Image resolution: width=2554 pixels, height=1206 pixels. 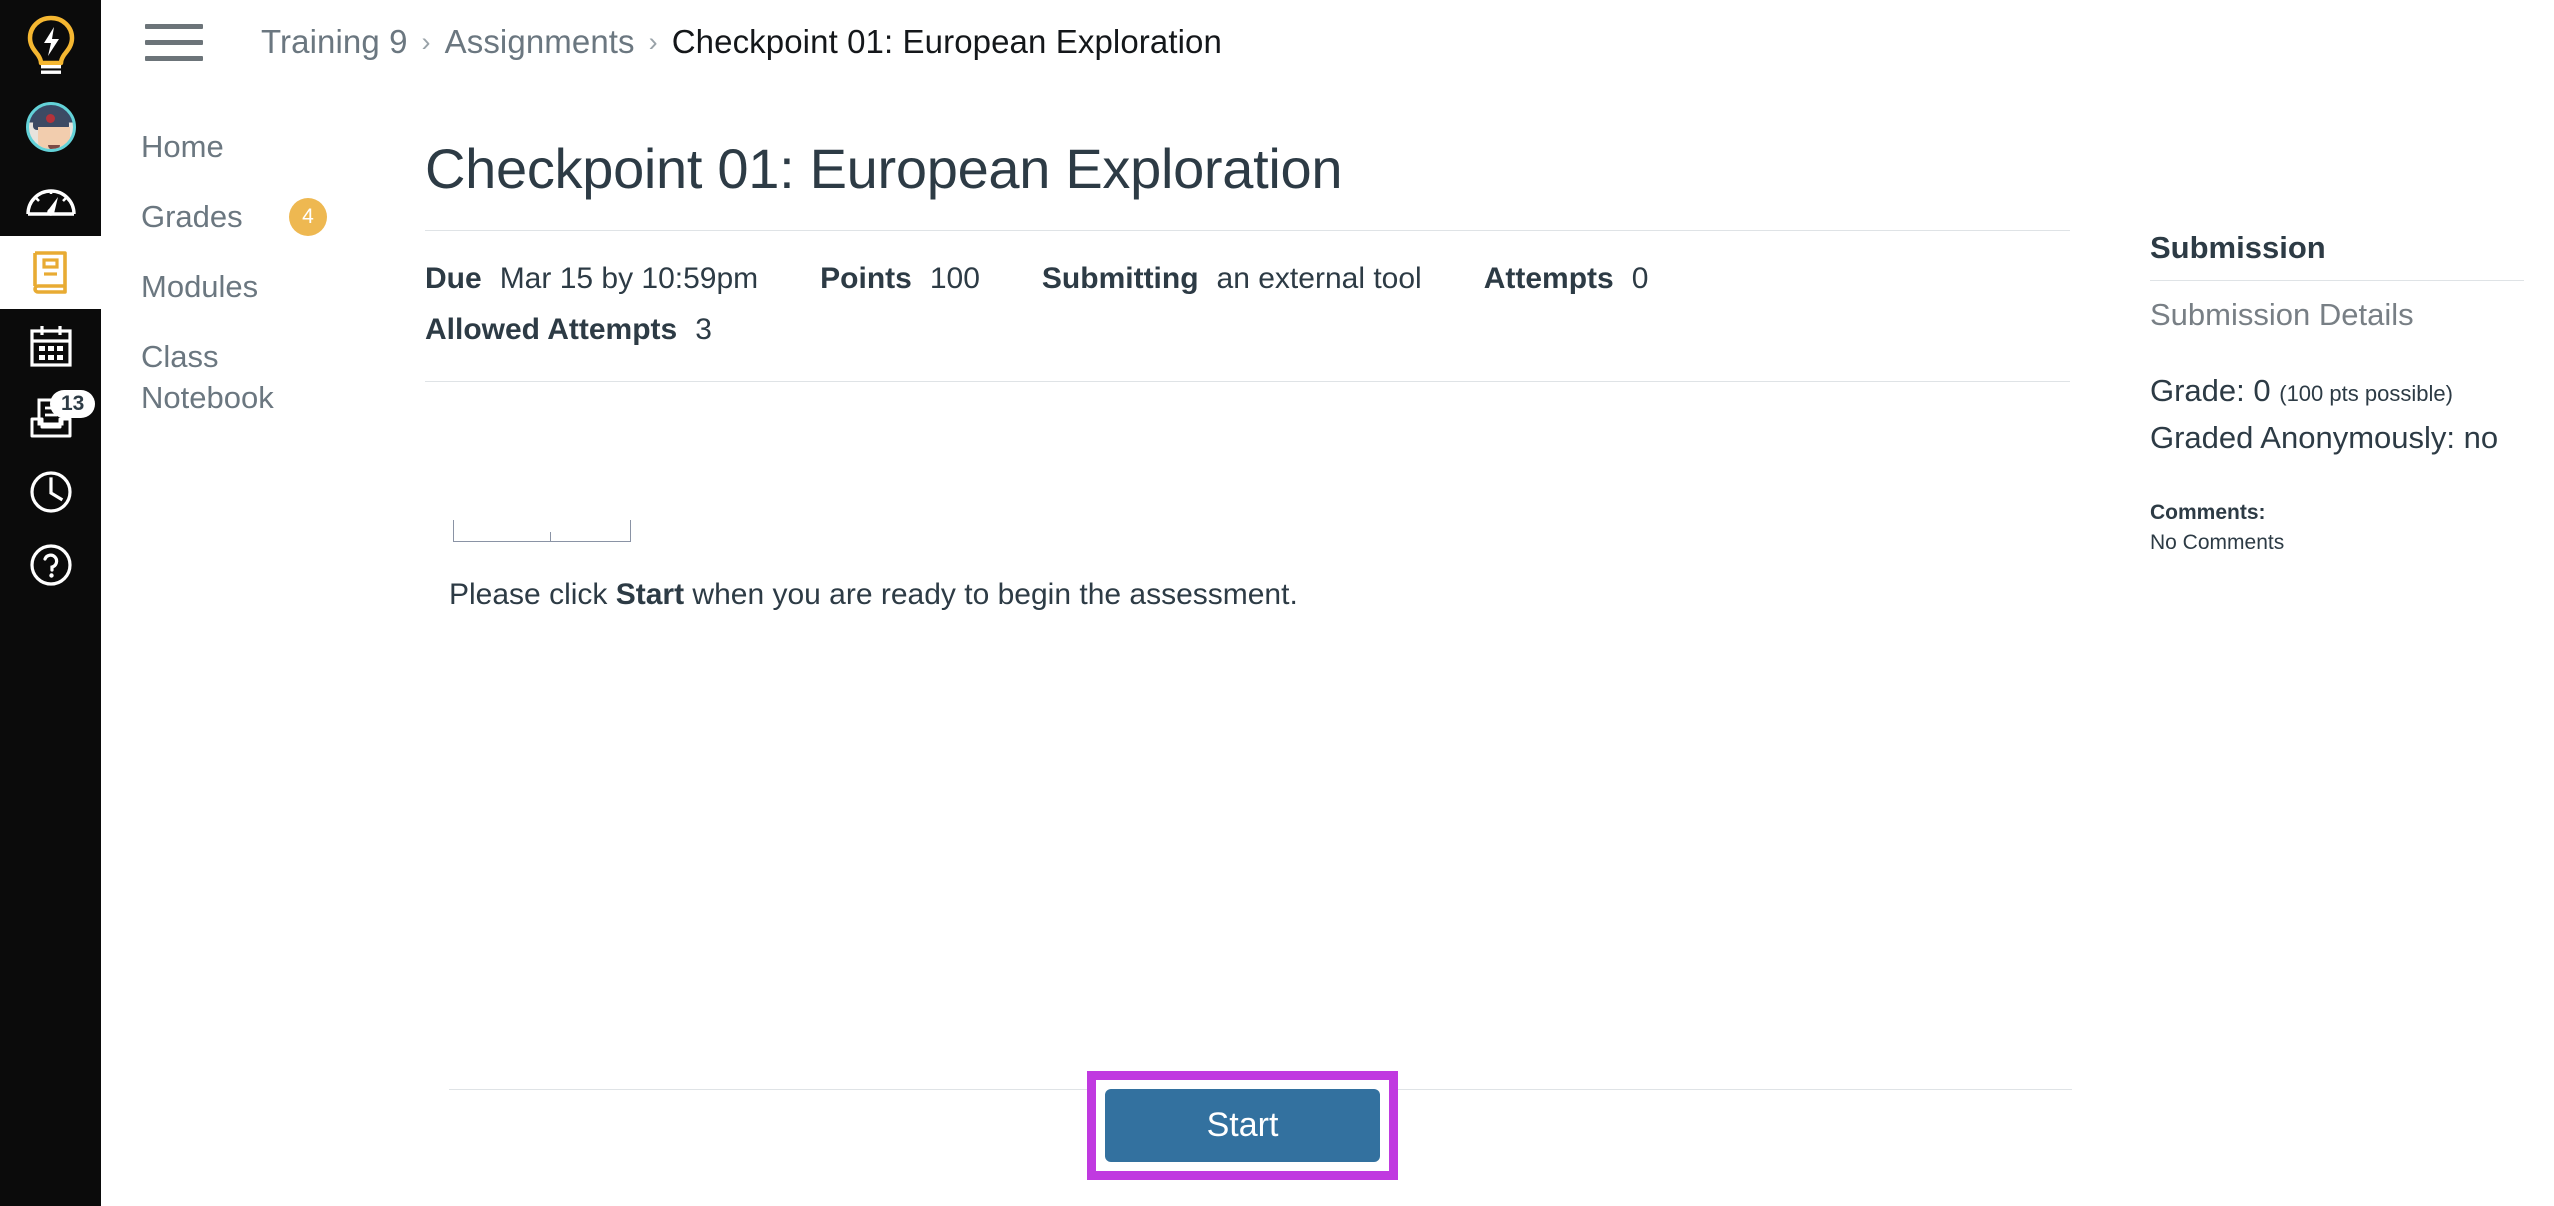 I want to click on breadcrumb-current: Checkpoint 01: European Exploration, so click(x=946, y=41).